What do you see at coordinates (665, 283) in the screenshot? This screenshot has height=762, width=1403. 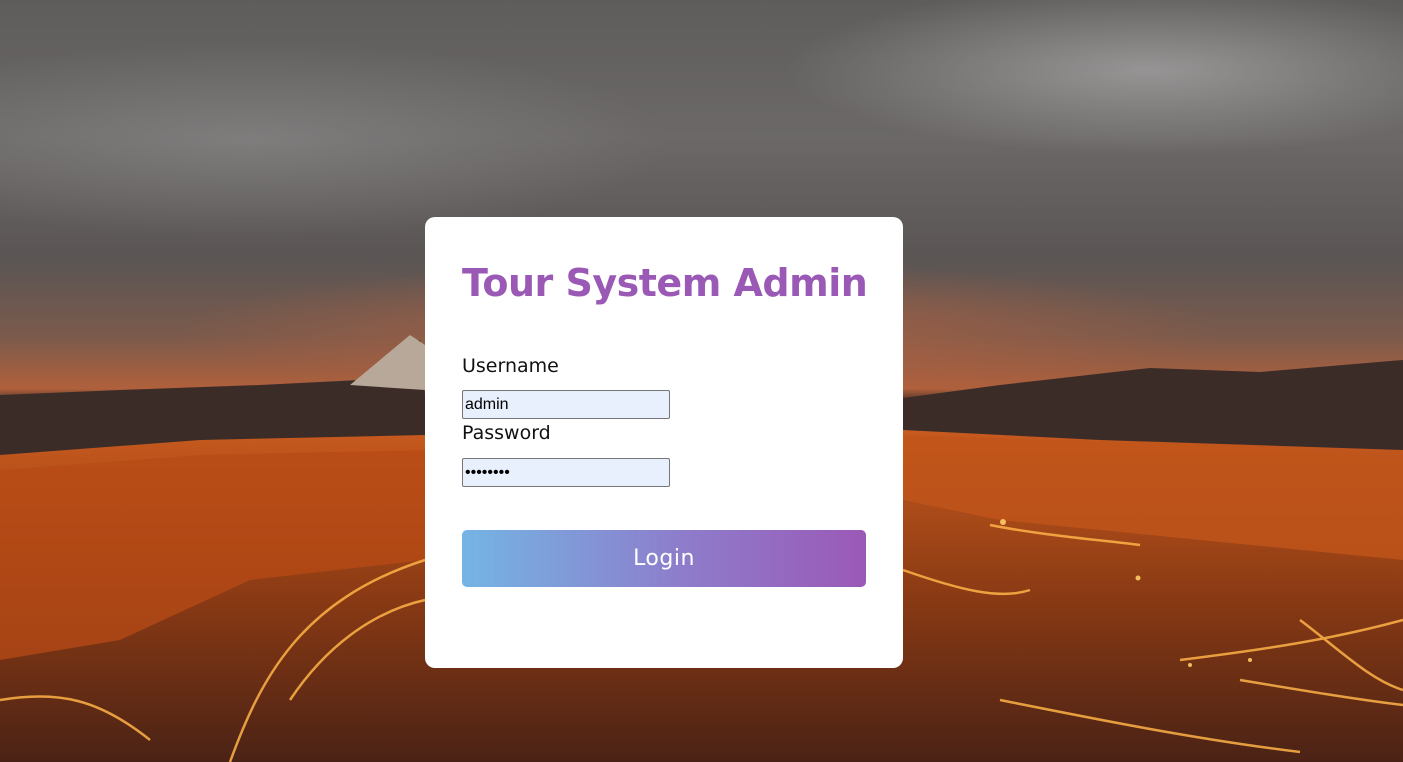 I see `page-title: Tour System Admin` at bounding box center [665, 283].